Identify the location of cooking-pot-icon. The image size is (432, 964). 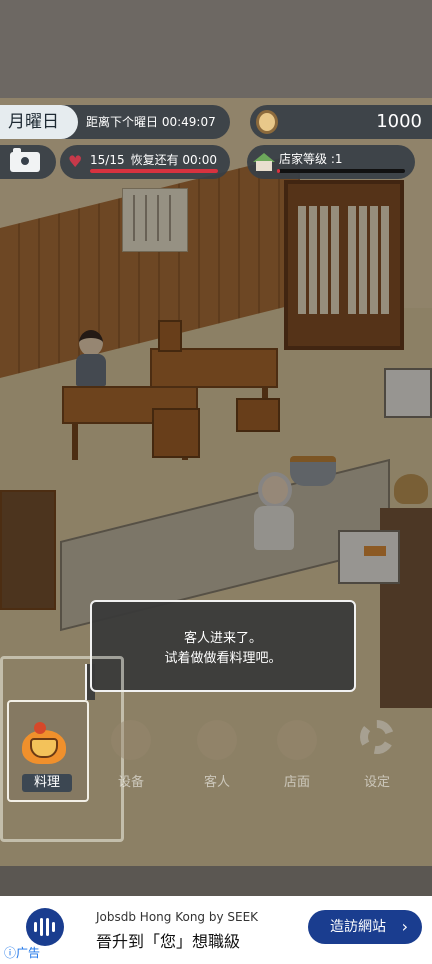
(44, 743).